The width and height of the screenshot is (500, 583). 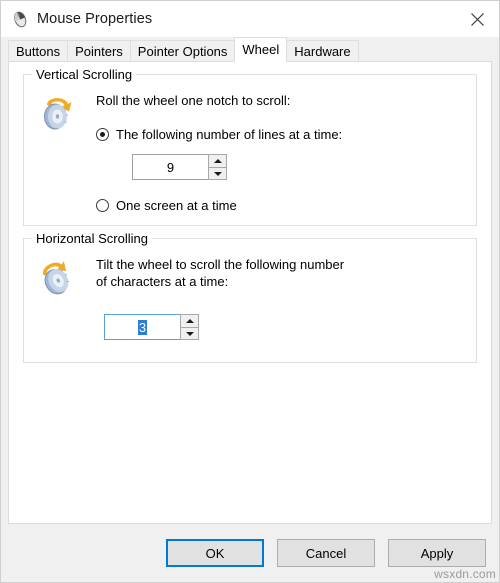 What do you see at coordinates (326, 553) in the screenshot?
I see `cancel-button: Cancel` at bounding box center [326, 553].